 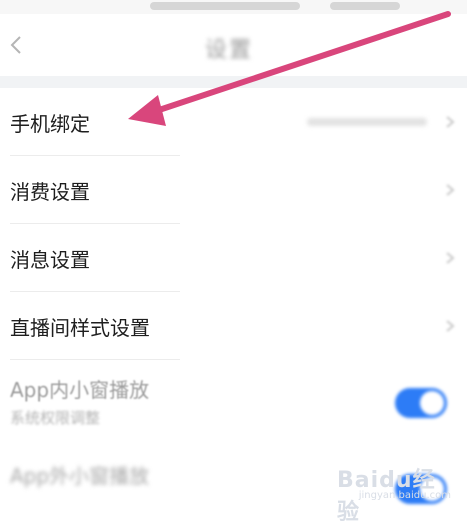 I want to click on baidu-watermark: Baidu经验 jingyan.baidu.com, so click(x=397, y=493).